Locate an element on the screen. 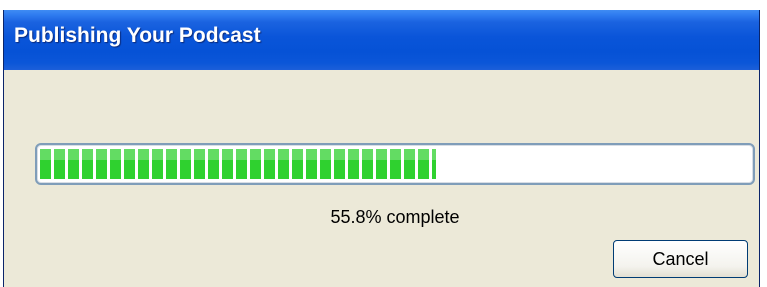  progress-status-text: 55.8% complete is located at coordinates (395, 217).